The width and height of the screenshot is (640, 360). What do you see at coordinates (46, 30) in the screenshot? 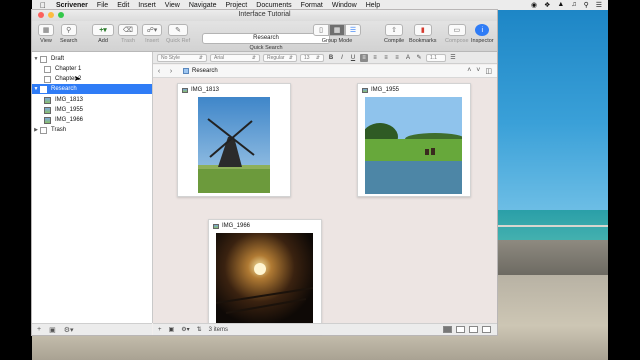
I see `view-icon: ▦` at bounding box center [46, 30].